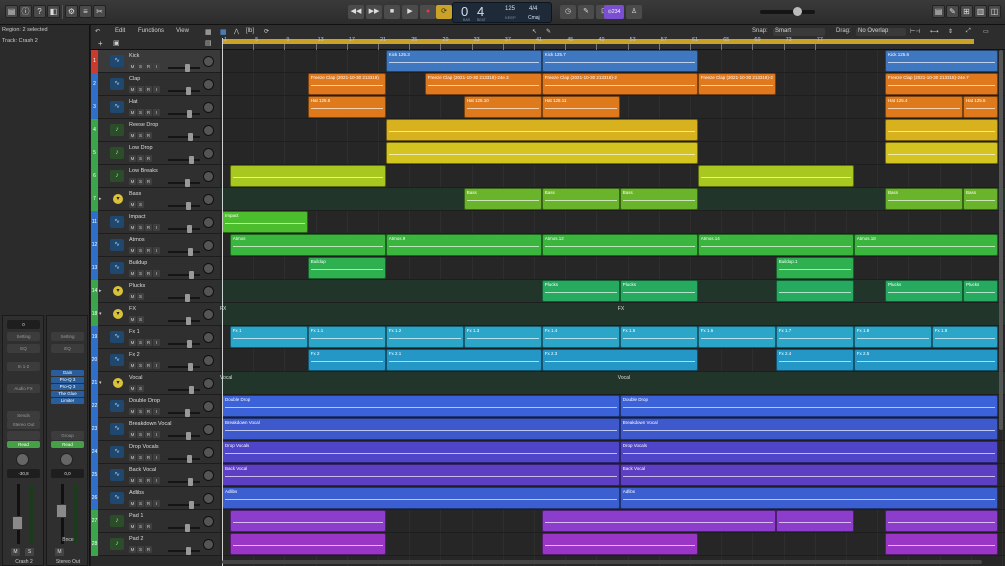 The width and height of the screenshot is (1005, 566). Describe the element at coordinates (155, 383) in the screenshot. I see `track-header-row: 21 ▾ ▾ Vocal M S` at that location.